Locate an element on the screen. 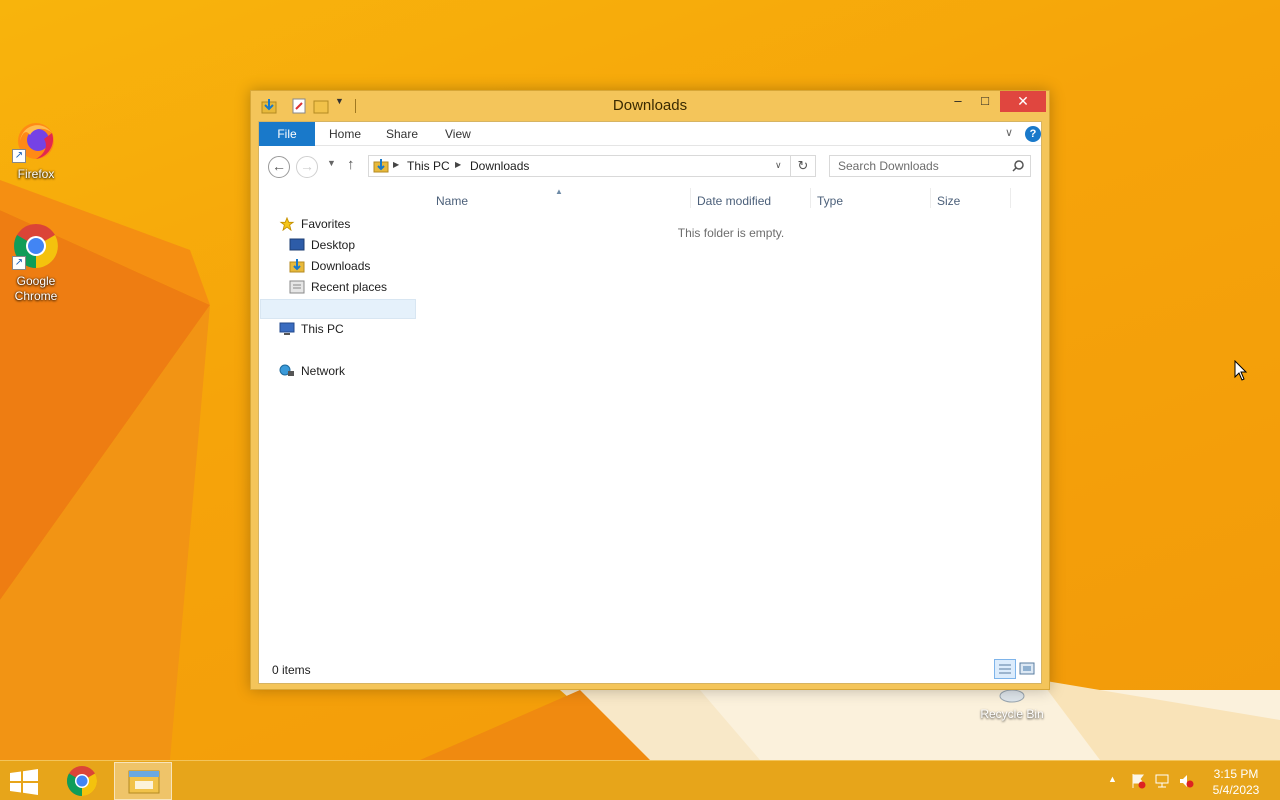 Image resolution: width=1280 pixels, height=800 pixels. details-view-button is located at coordinates (1005, 669).